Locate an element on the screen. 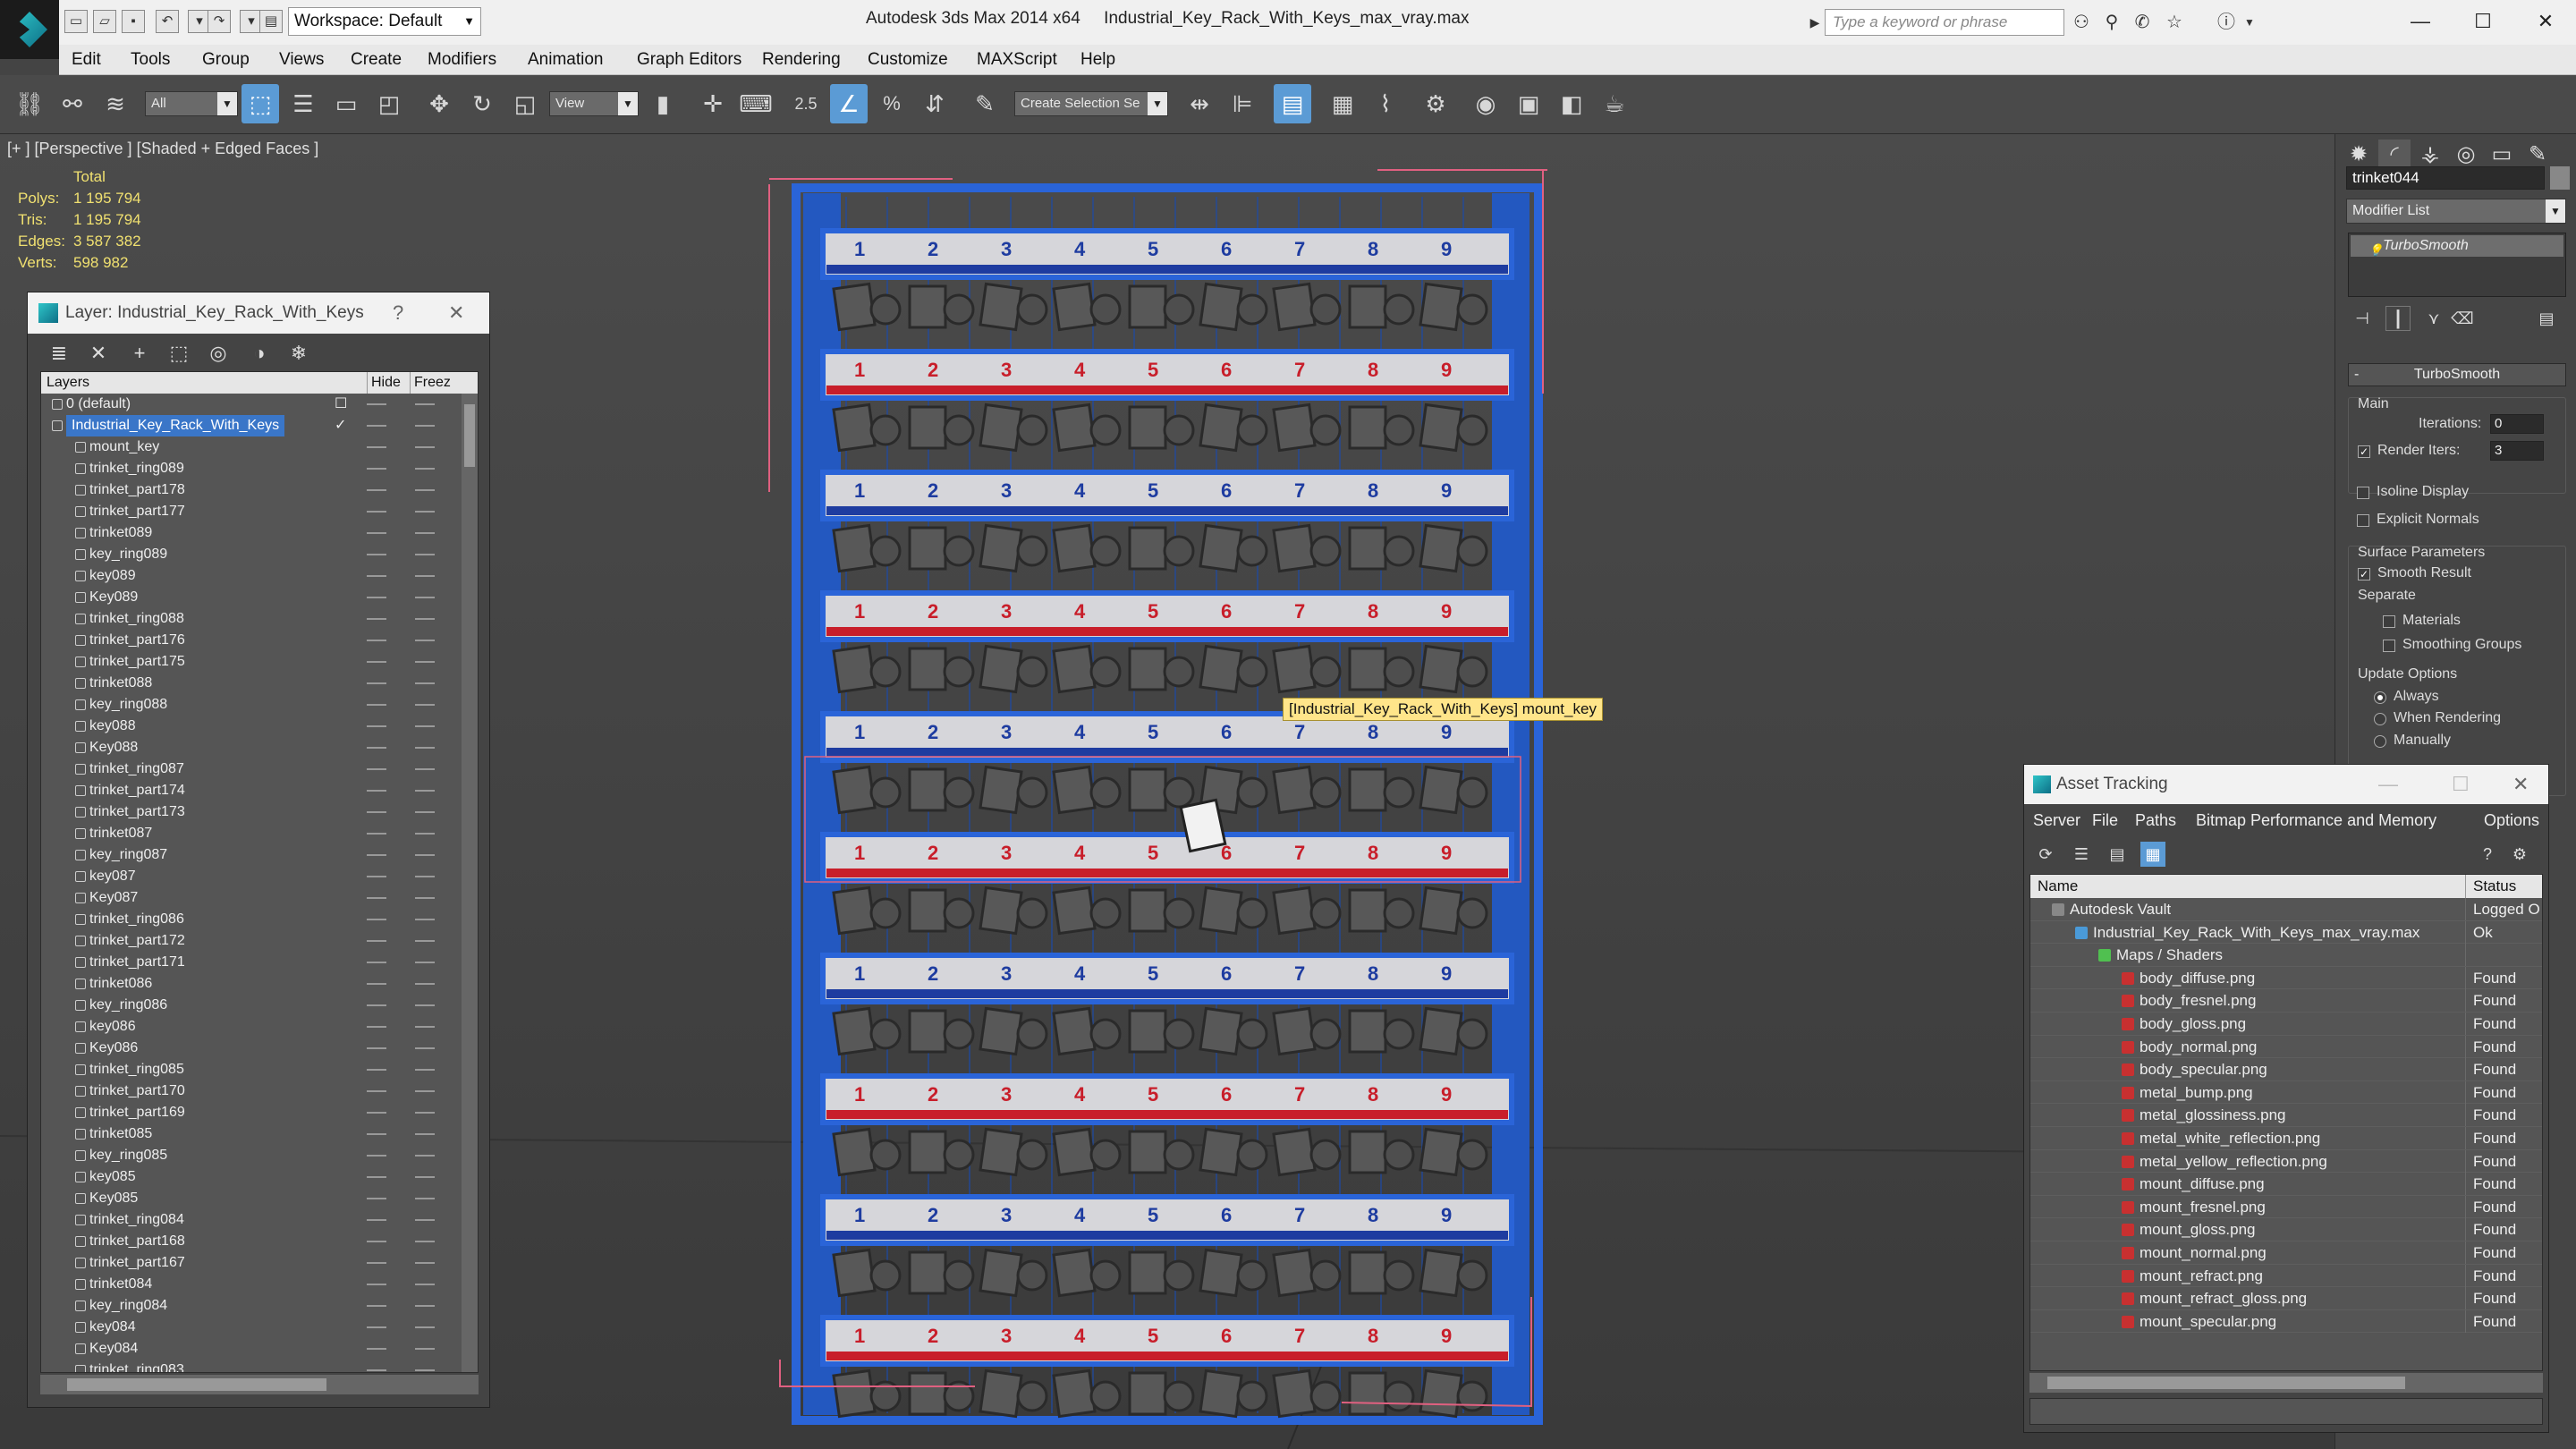 Image resolution: width=2576 pixels, height=1449 pixels. layer-row: trinket_part170 is located at coordinates (251, 1091).